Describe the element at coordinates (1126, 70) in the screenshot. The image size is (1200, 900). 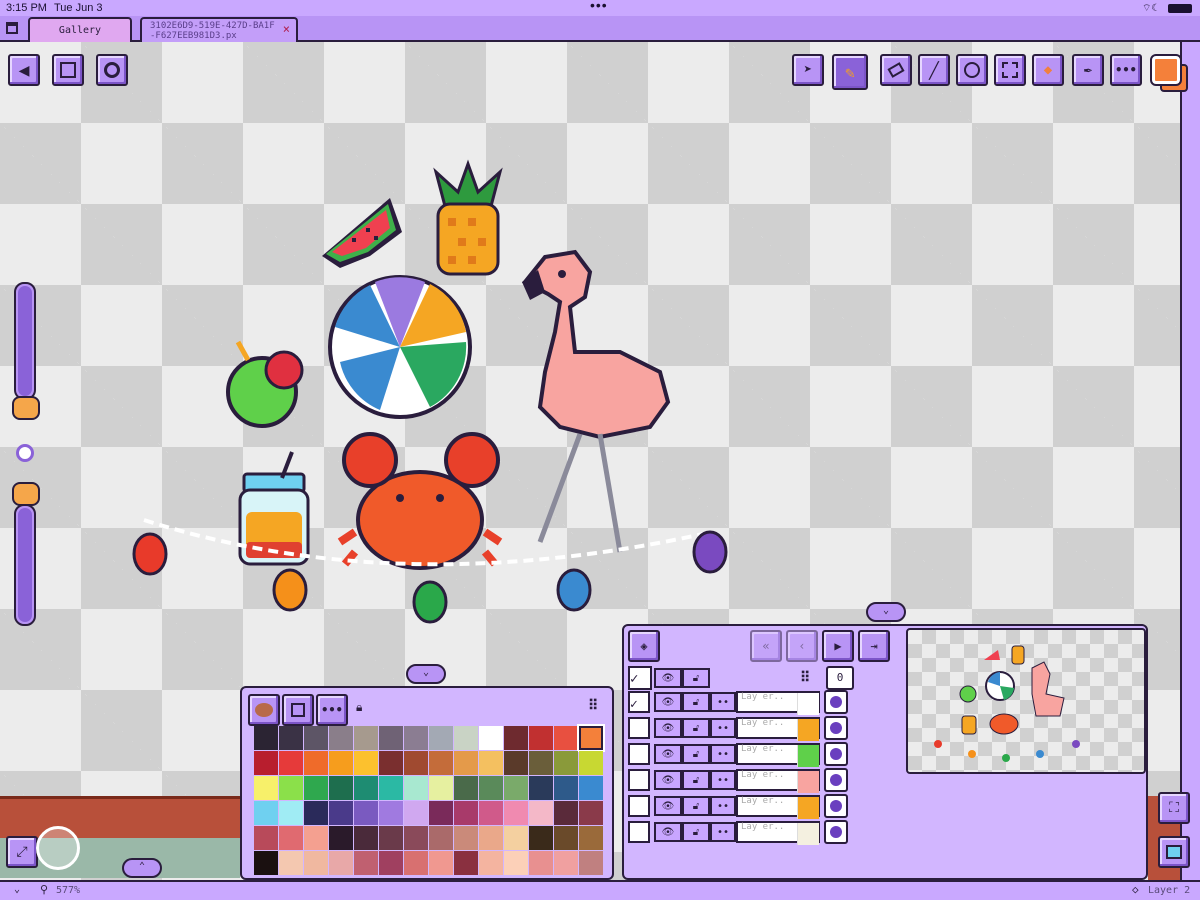
I see `more-tools-button: •••` at that location.